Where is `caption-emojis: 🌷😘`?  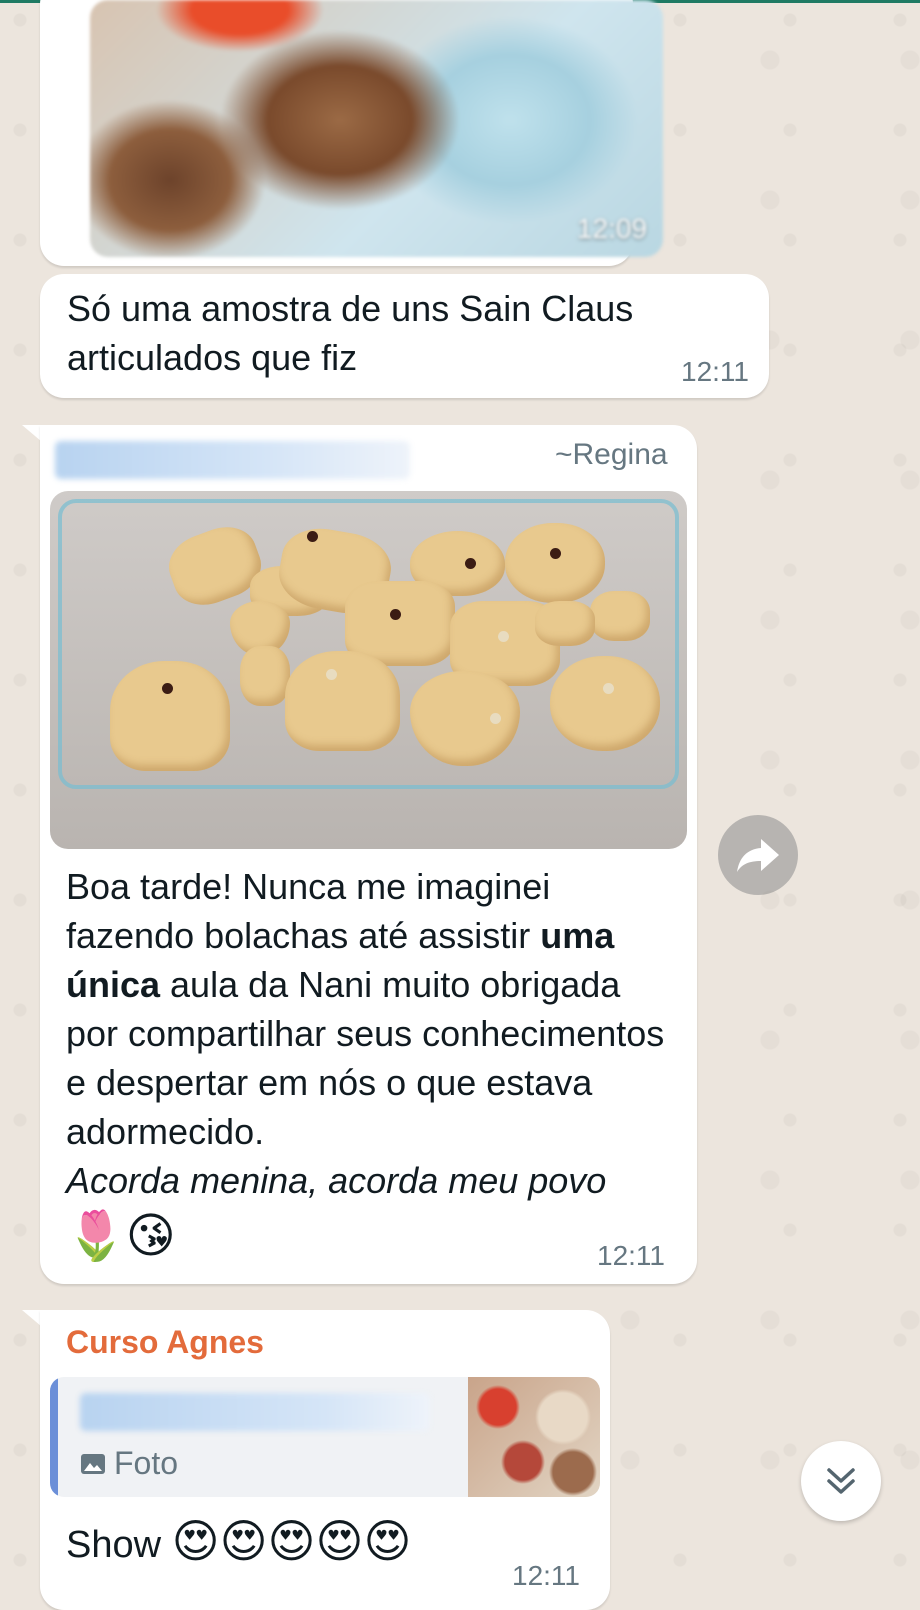 caption-emojis: 🌷😘 is located at coordinates (121, 1236).